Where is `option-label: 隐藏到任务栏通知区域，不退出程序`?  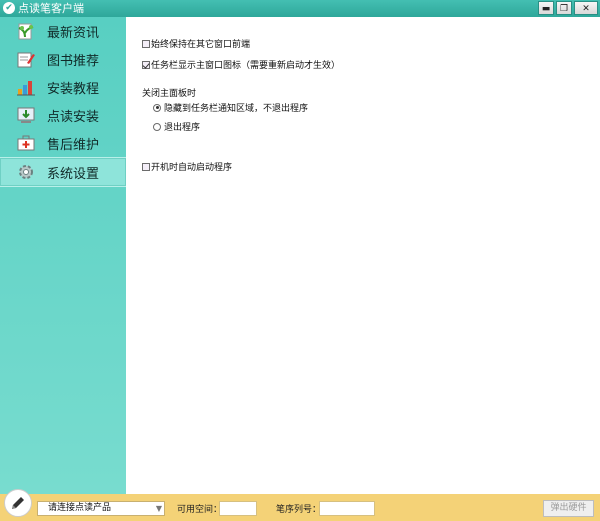
option-label: 隐藏到任务栏通知区域，不退出程序 is located at coordinates (236, 109).